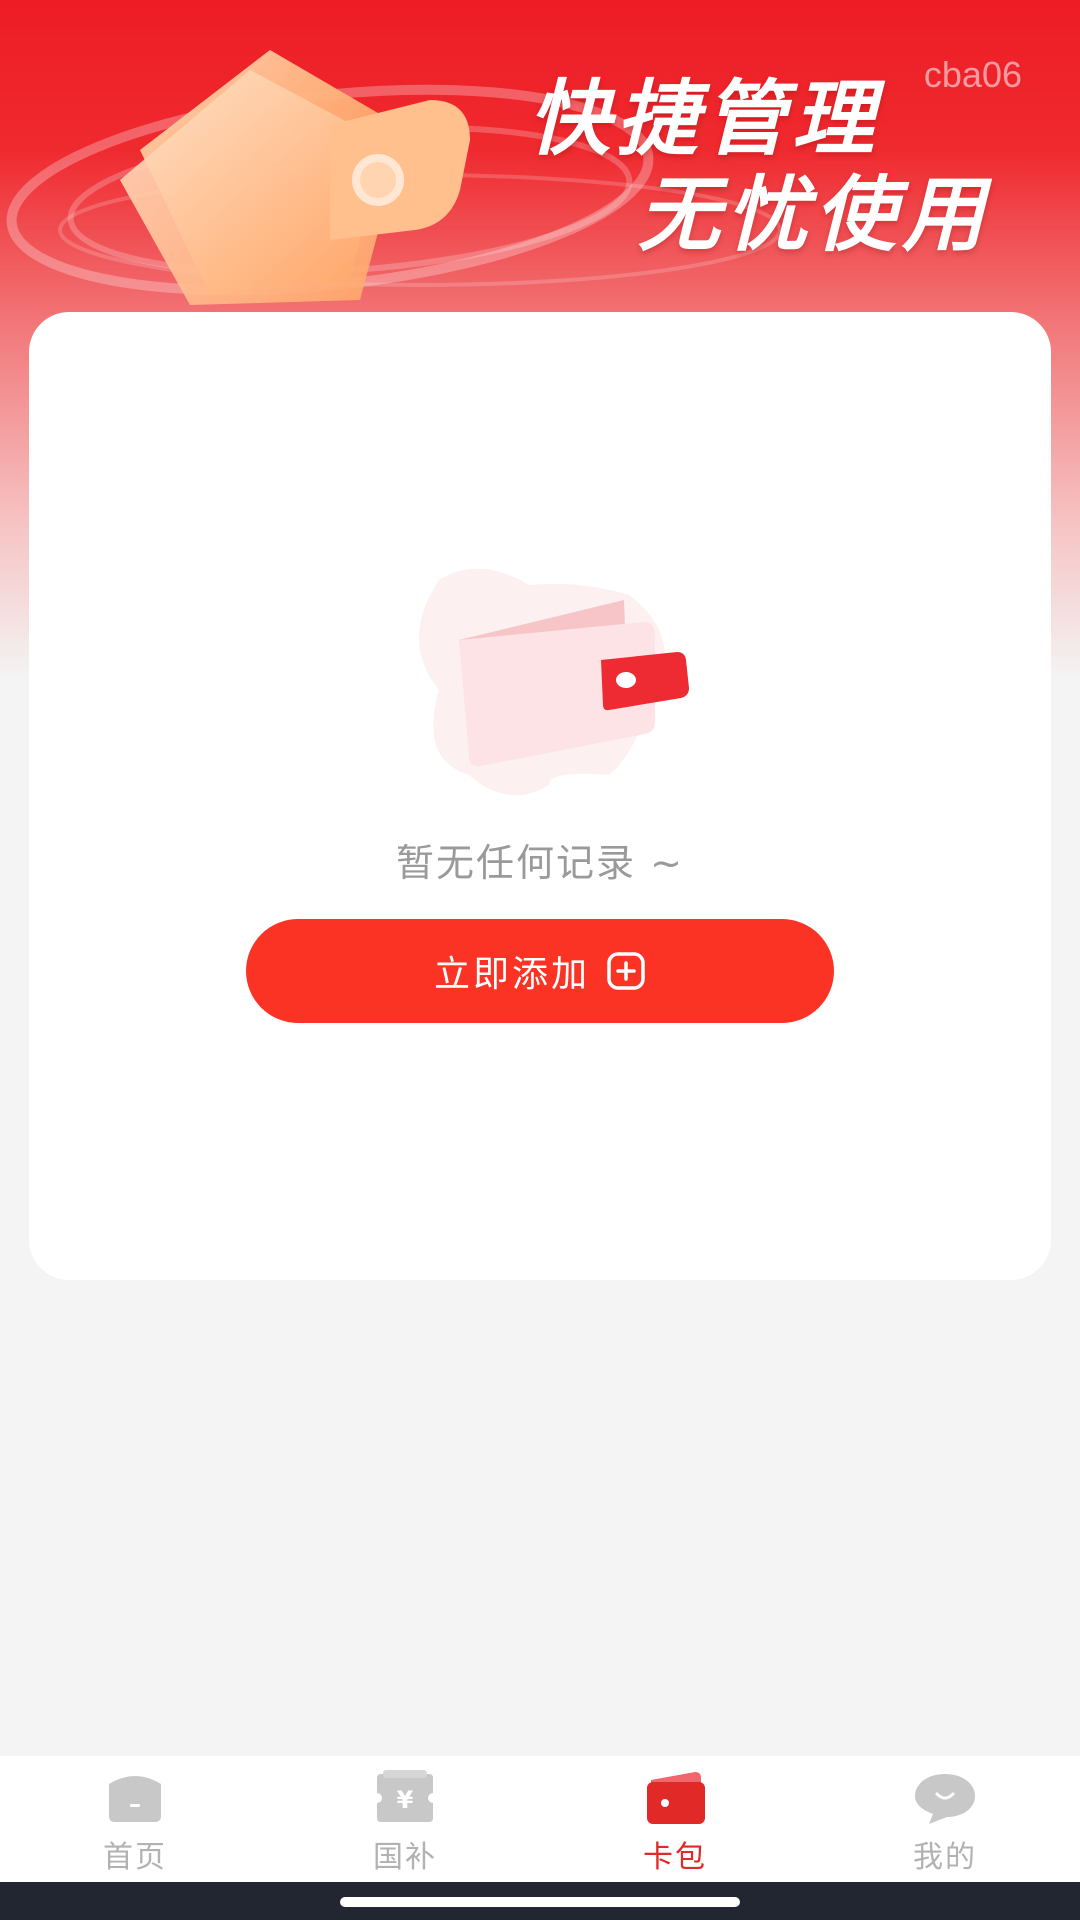  I want to click on tab-subsidy: ¥ 国补, so click(405, 1819).